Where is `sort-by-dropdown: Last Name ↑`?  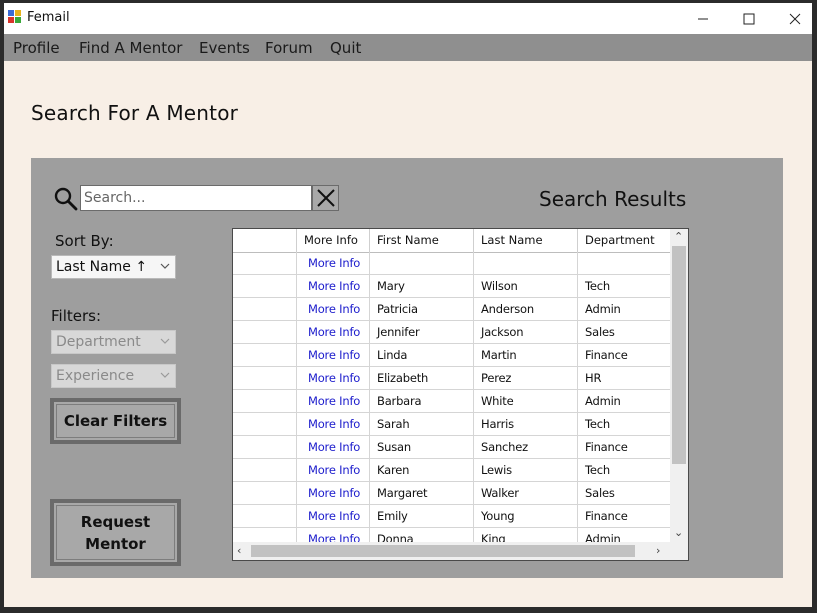 sort-by-dropdown: Last Name ↑ is located at coordinates (113, 267).